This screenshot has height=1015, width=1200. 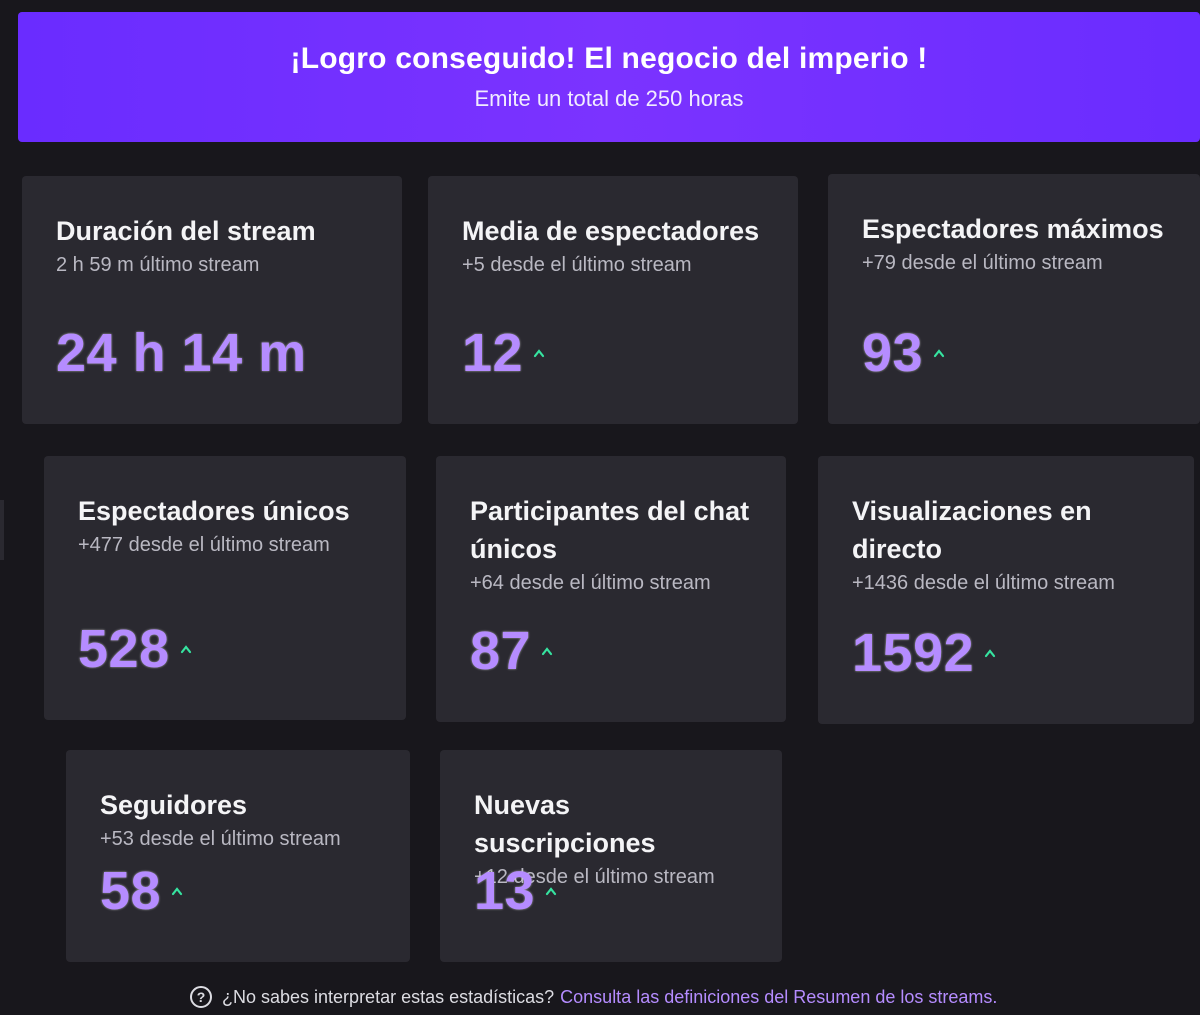 I want to click on value-number: 24 h 14 m, so click(x=181, y=353).